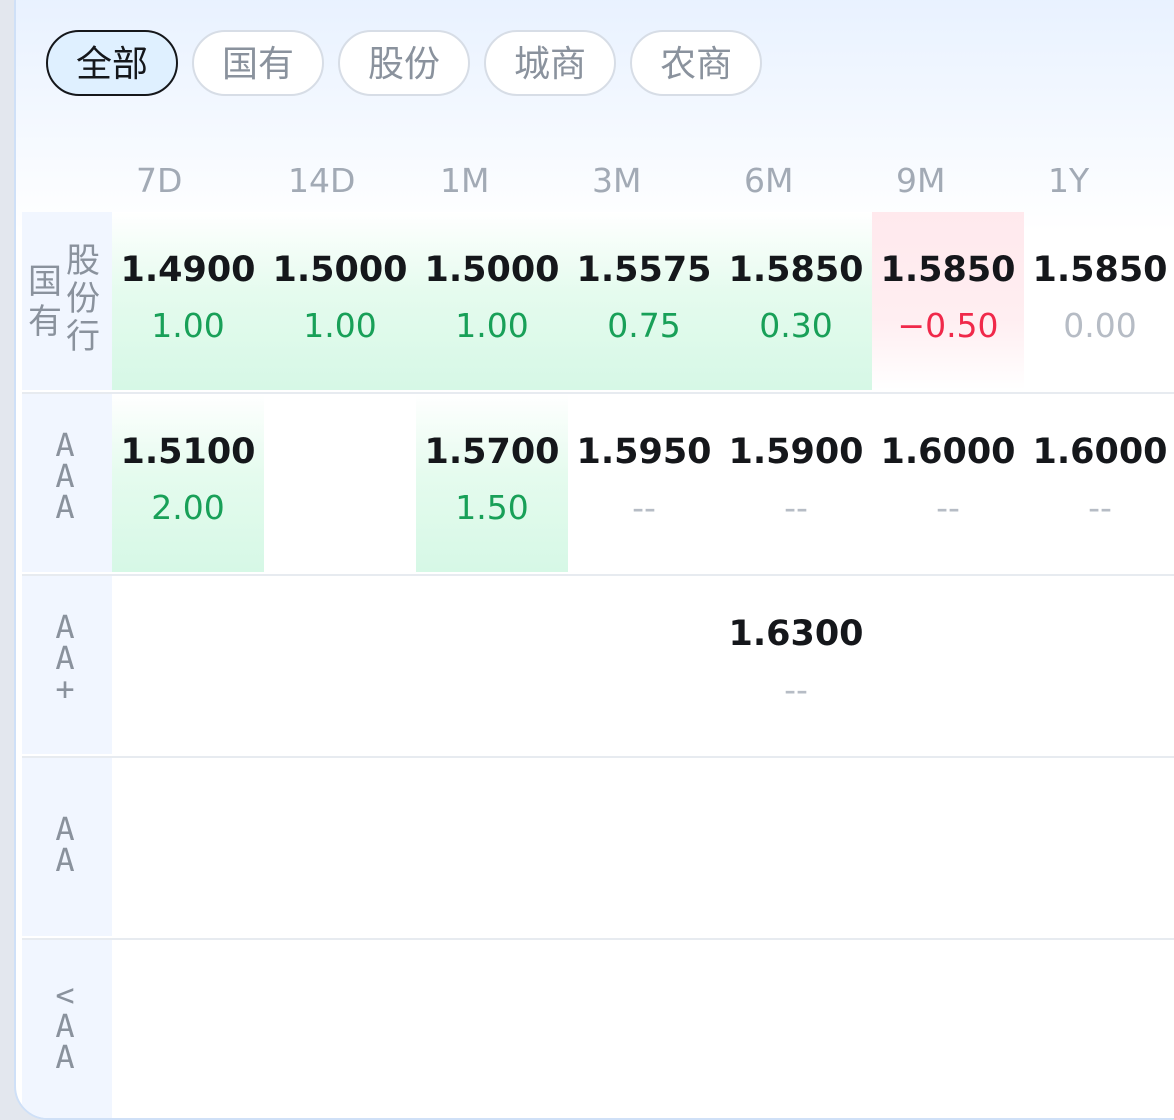 Image resolution: width=1174 pixels, height=1120 pixels. Describe the element at coordinates (258, 63) in the screenshot. I see `tab-state-owned: 国有` at that location.